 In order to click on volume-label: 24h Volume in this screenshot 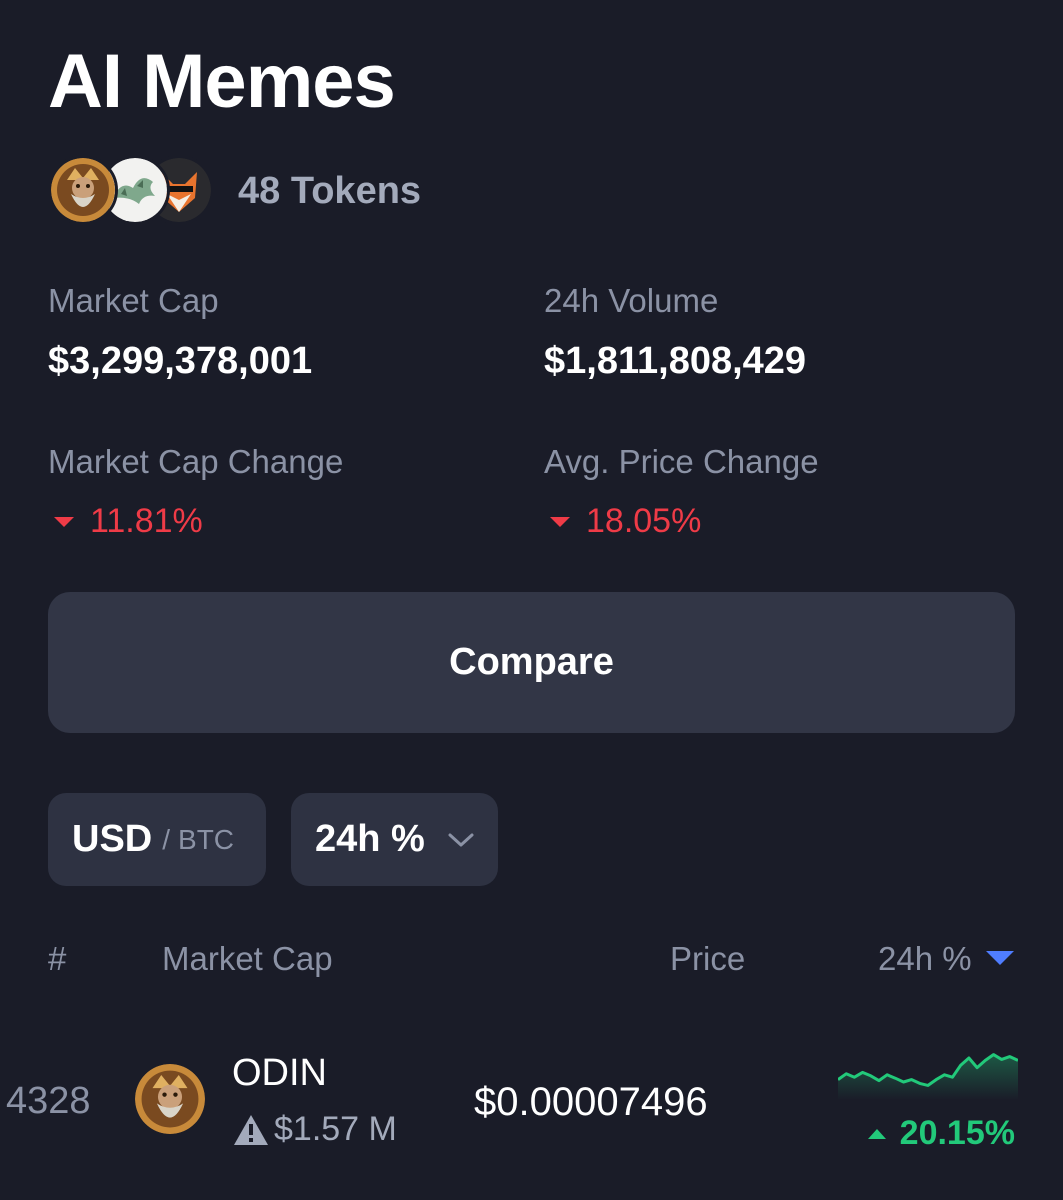, I will do `click(631, 300)`.